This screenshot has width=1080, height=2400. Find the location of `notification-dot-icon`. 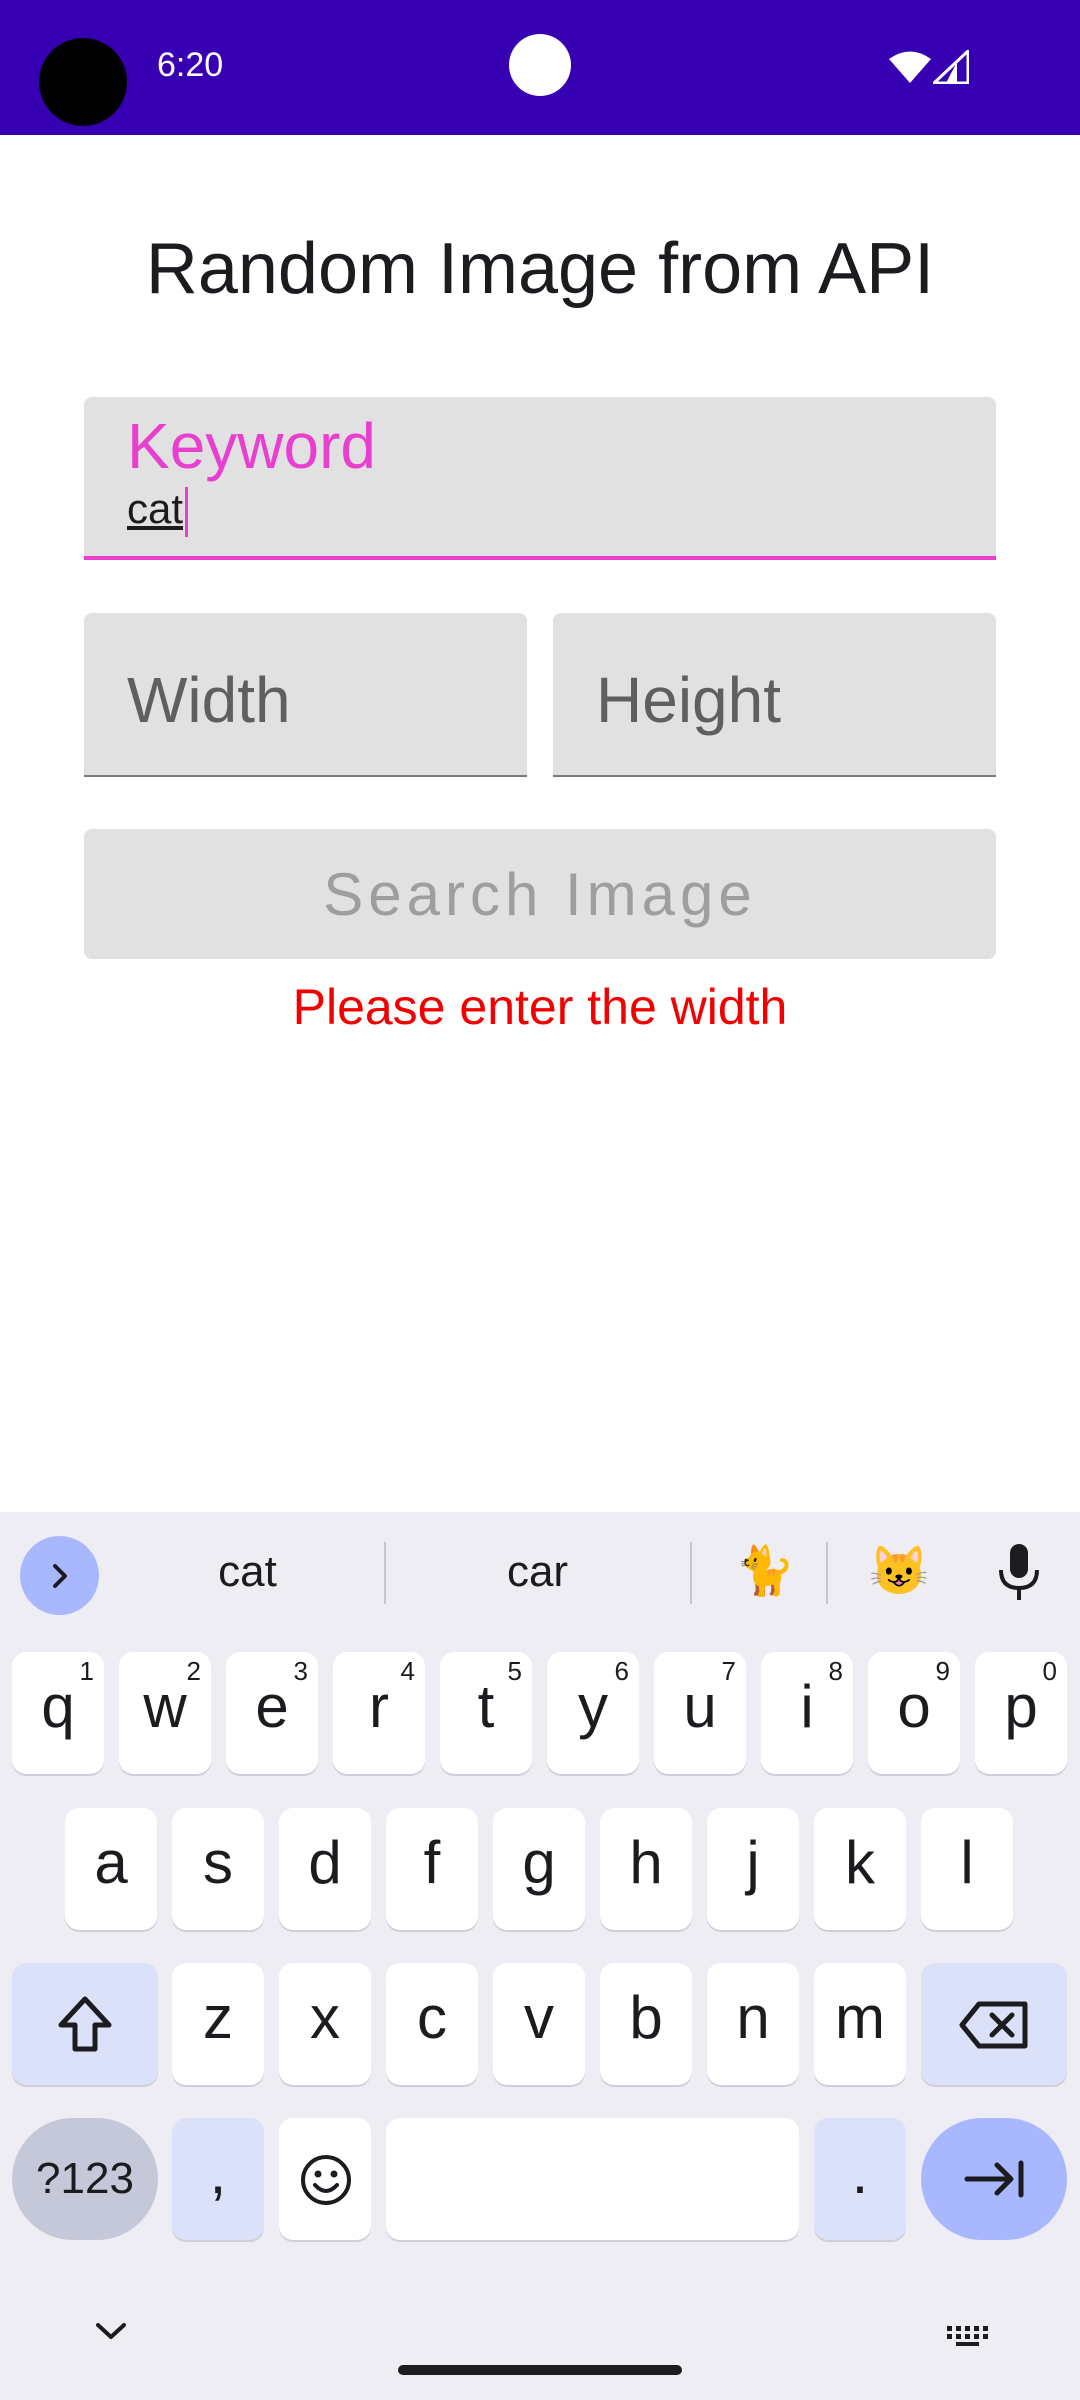

notification-dot-icon is located at coordinates (540, 65).